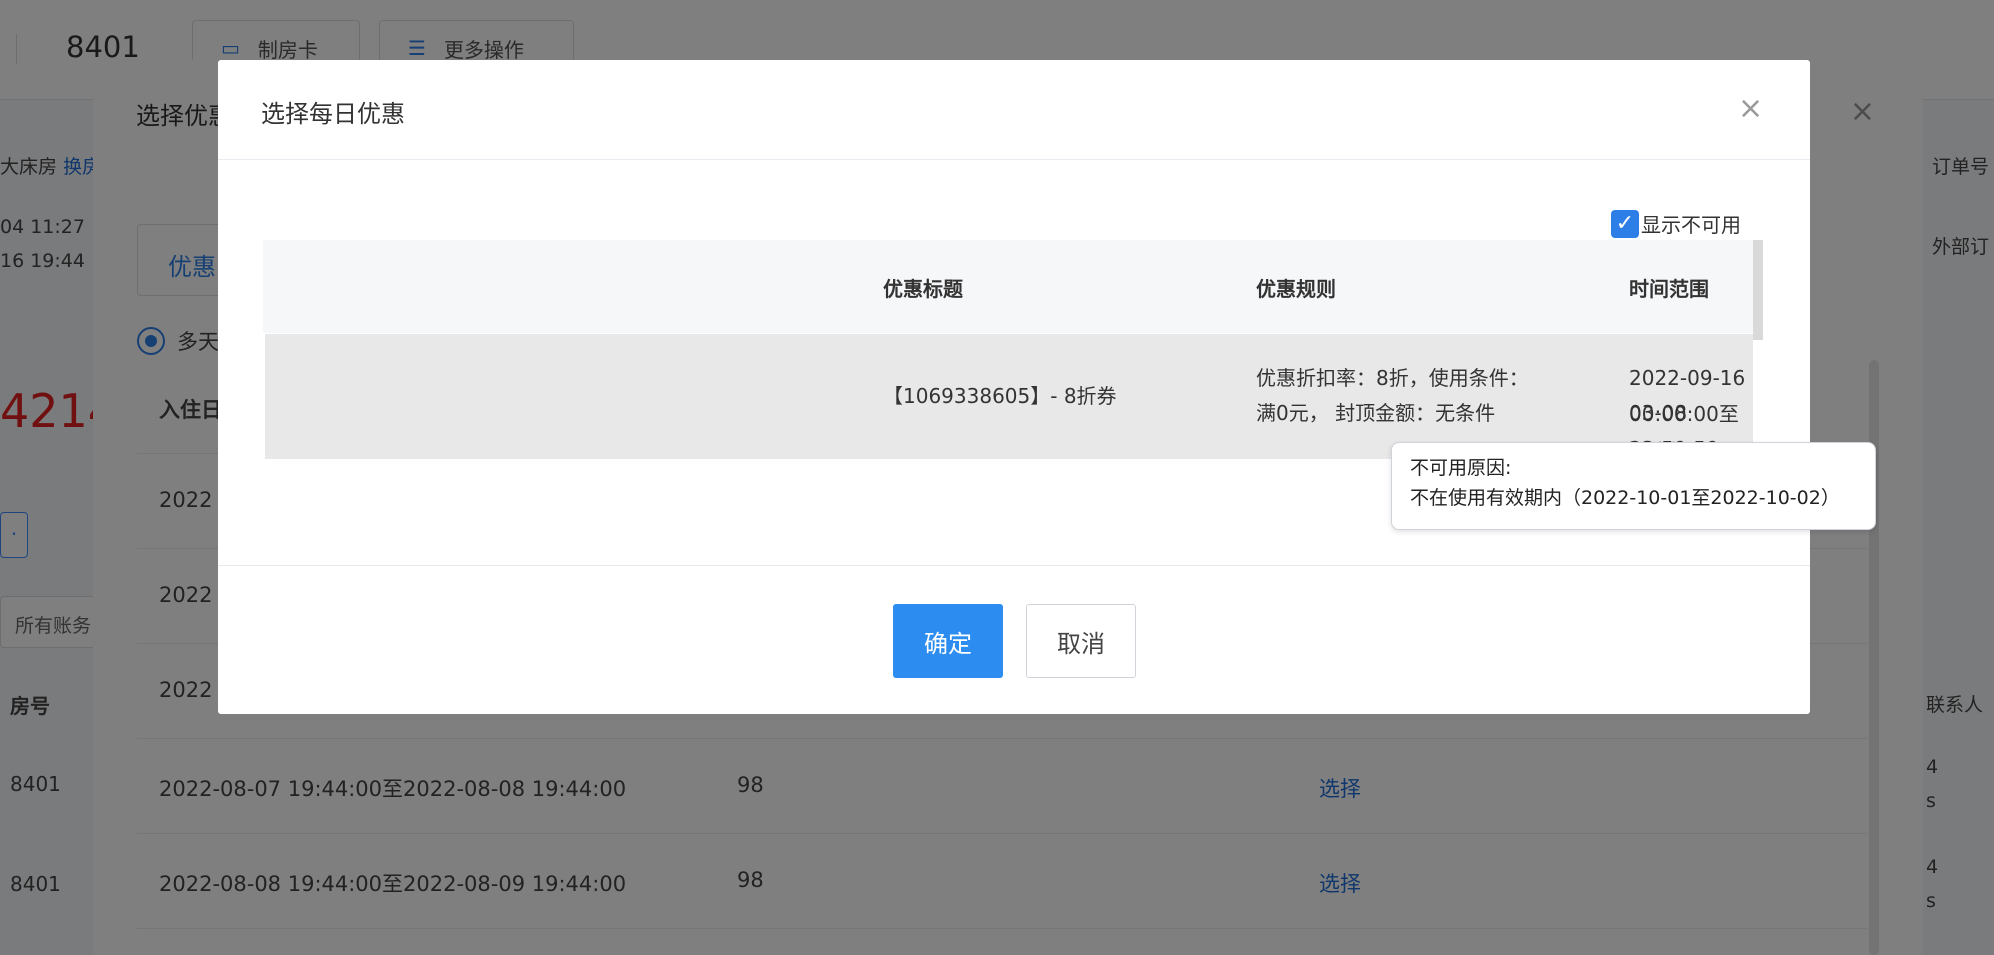  Describe the element at coordinates (1669, 289) in the screenshot. I see `column-time-range: 时间范围` at that location.